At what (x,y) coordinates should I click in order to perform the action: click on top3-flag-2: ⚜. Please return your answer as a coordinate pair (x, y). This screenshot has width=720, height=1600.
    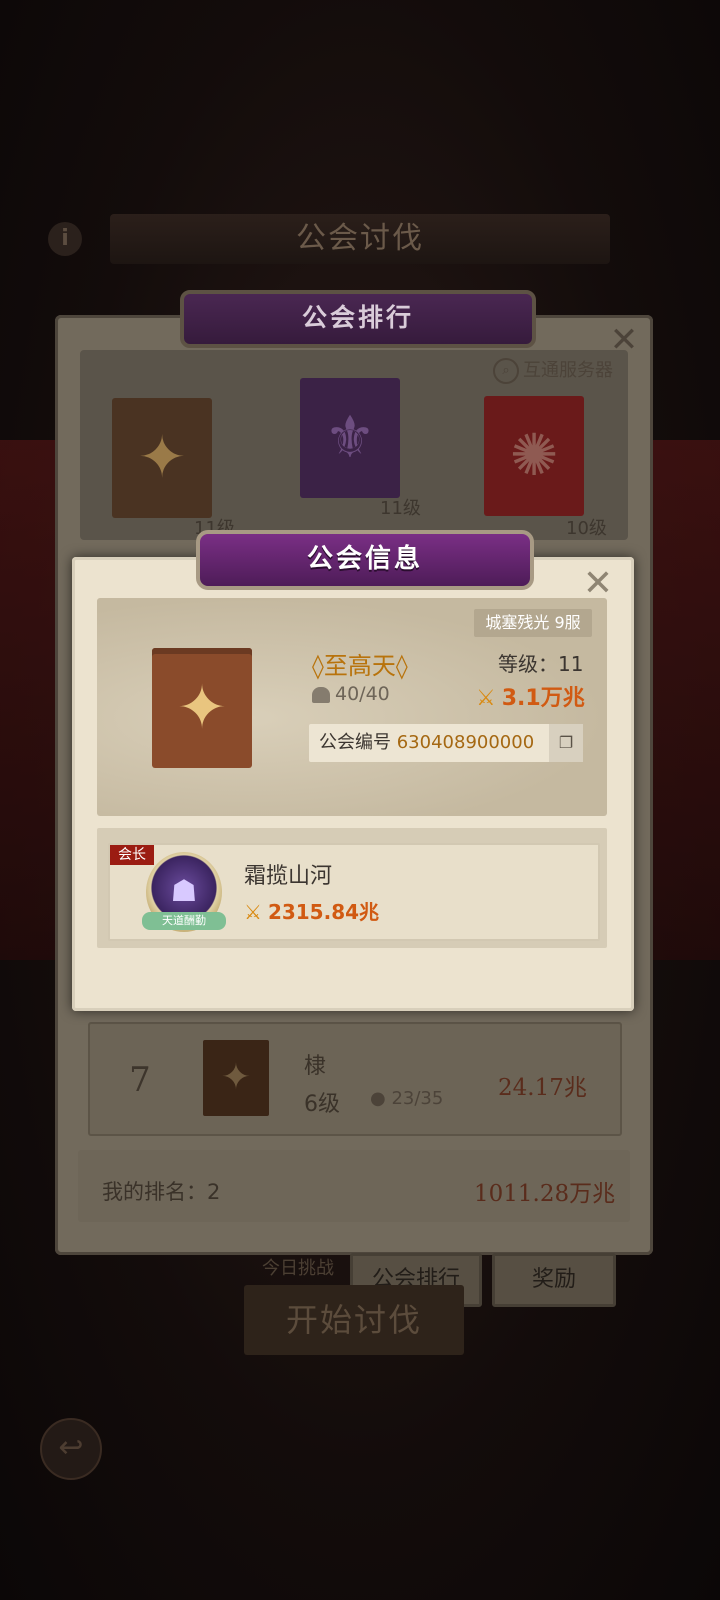
    Looking at the image, I should click on (350, 438).